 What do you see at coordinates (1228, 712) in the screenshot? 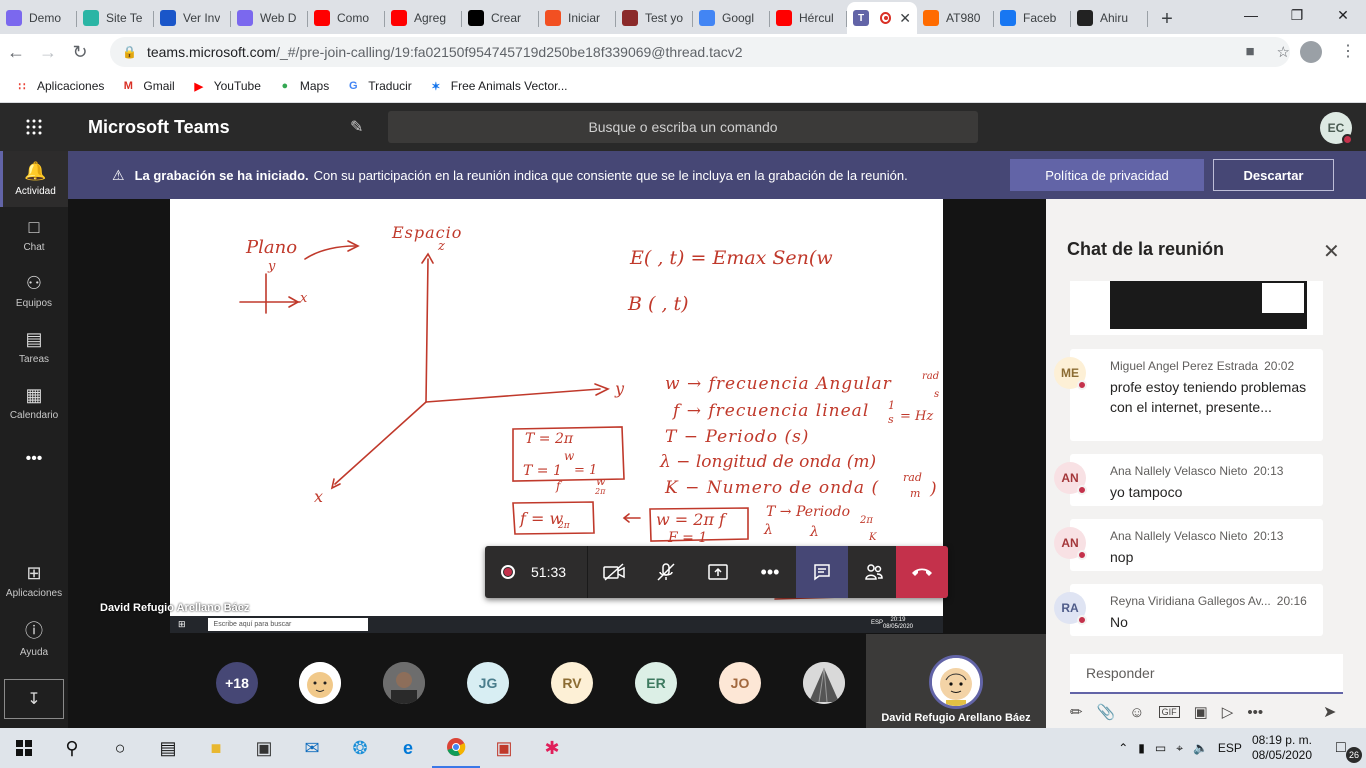
I see `meet-now-icon: ▷` at bounding box center [1228, 712].